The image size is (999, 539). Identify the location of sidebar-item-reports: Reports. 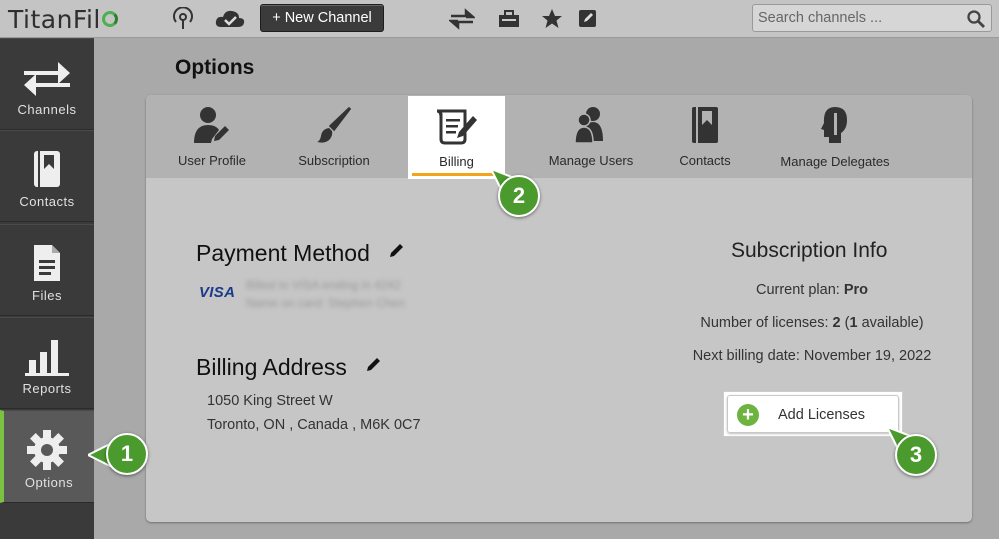
(47, 363).